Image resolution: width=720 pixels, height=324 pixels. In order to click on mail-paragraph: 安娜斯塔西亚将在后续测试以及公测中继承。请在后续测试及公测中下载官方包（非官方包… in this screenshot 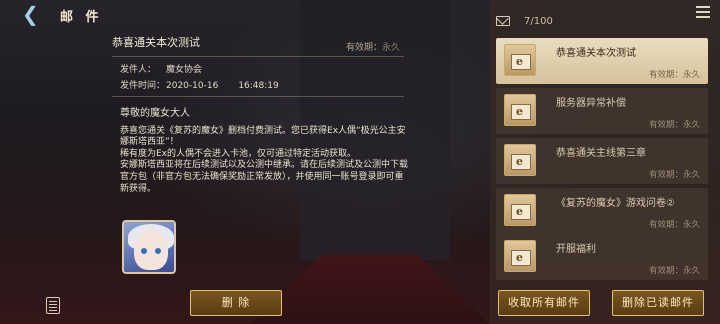, I will do `click(264, 177)`.